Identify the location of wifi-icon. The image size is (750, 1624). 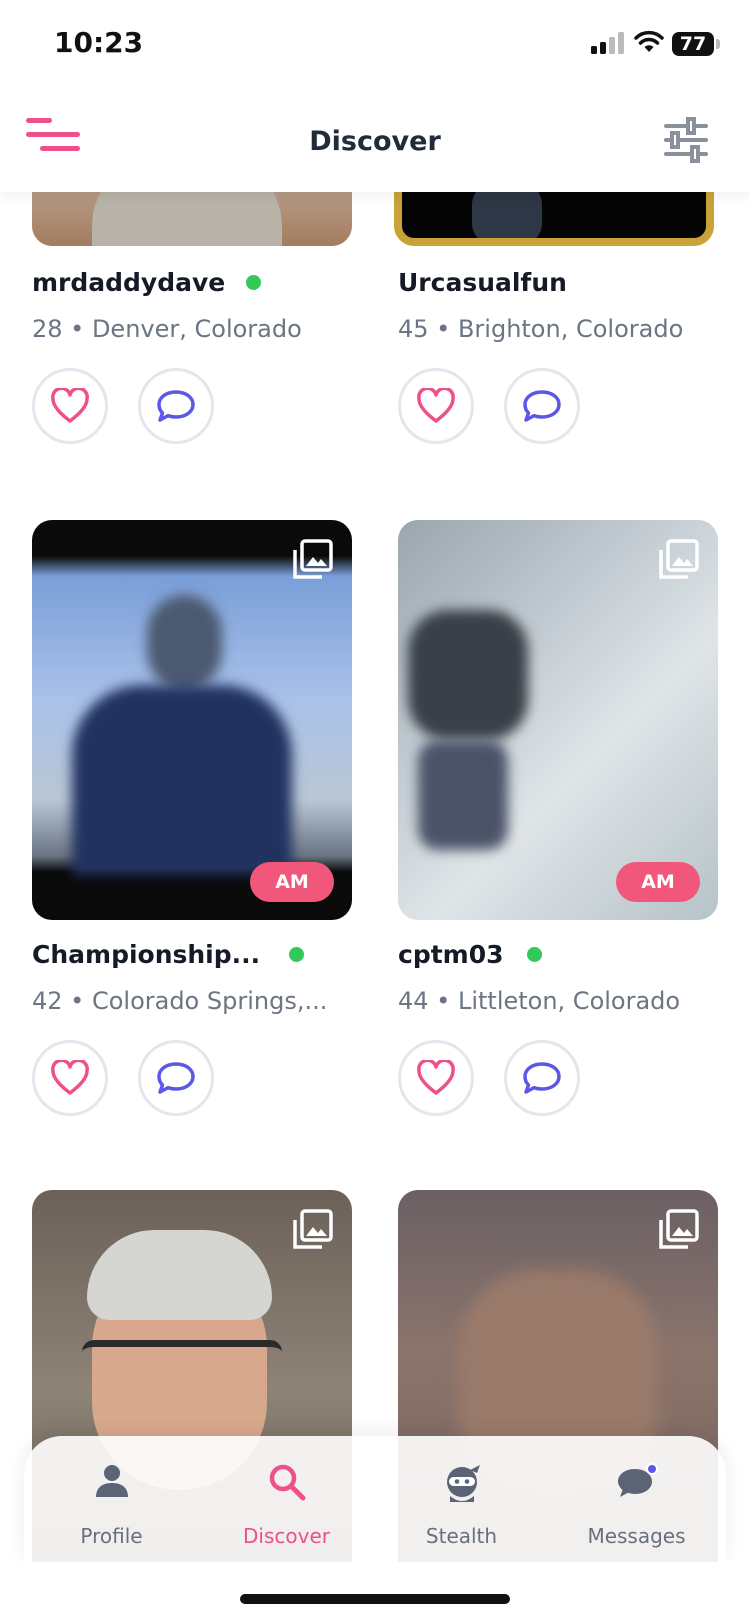
(649, 41).